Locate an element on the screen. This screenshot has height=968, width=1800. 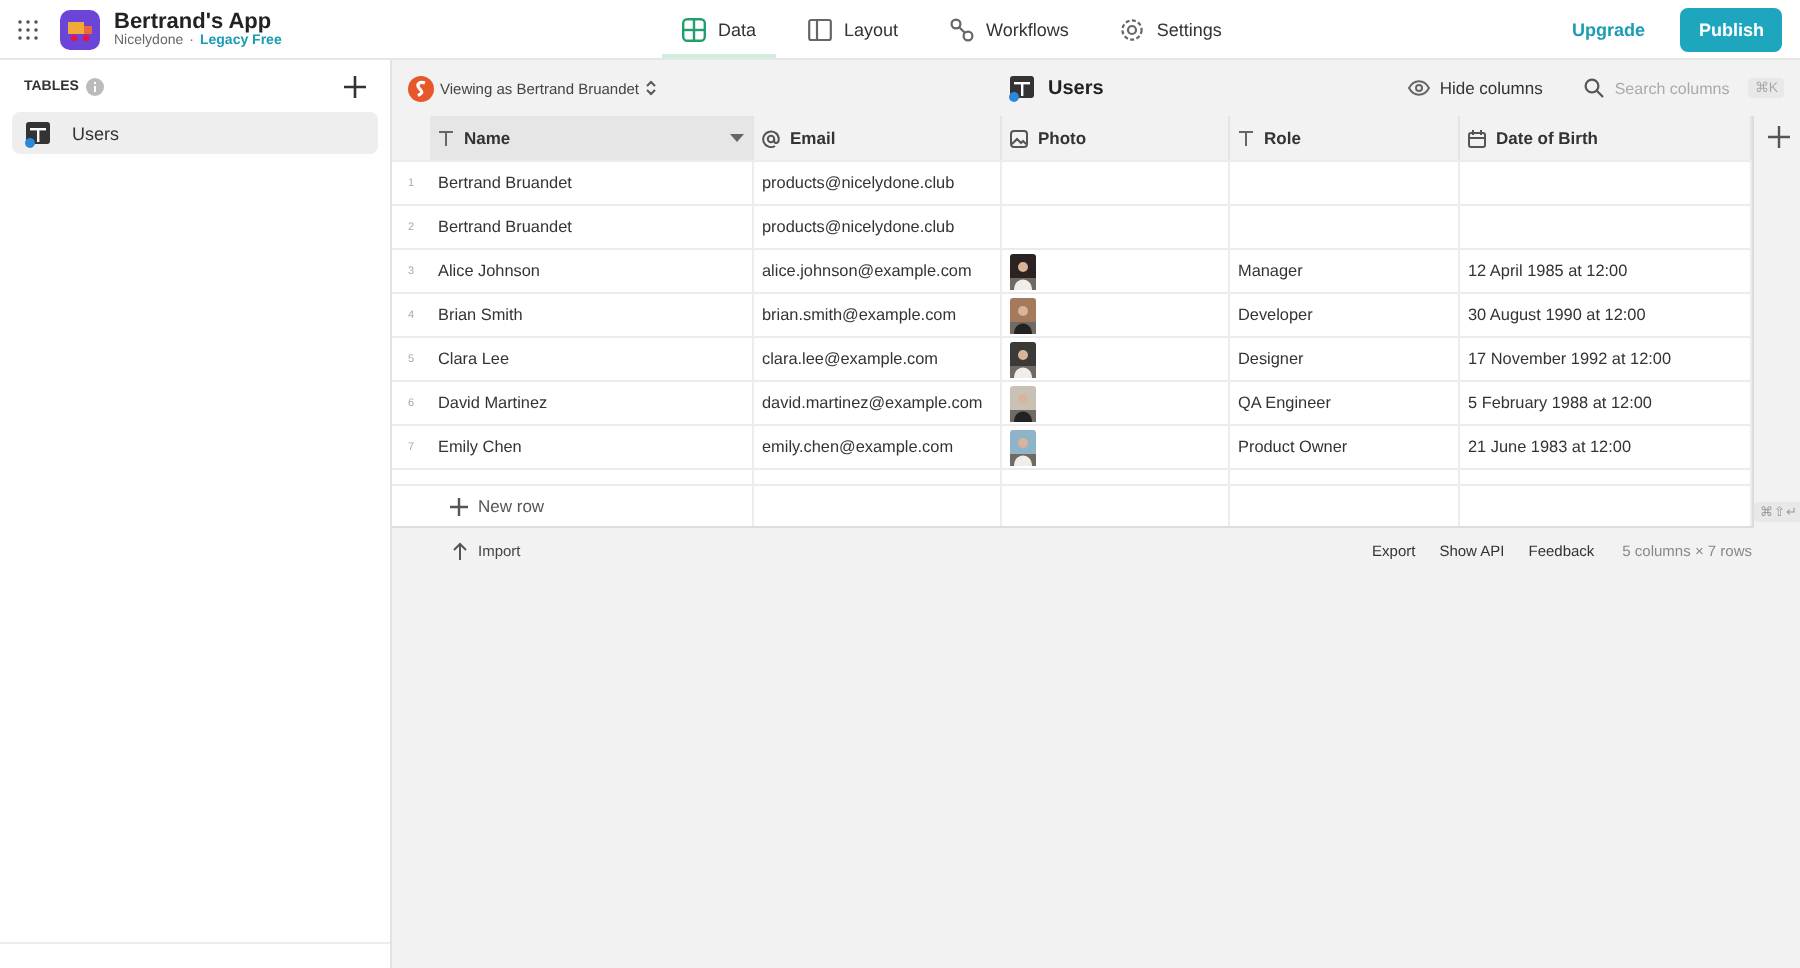
table-cell: 21 June 1983 at 12:00 is located at coordinates (1549, 447).